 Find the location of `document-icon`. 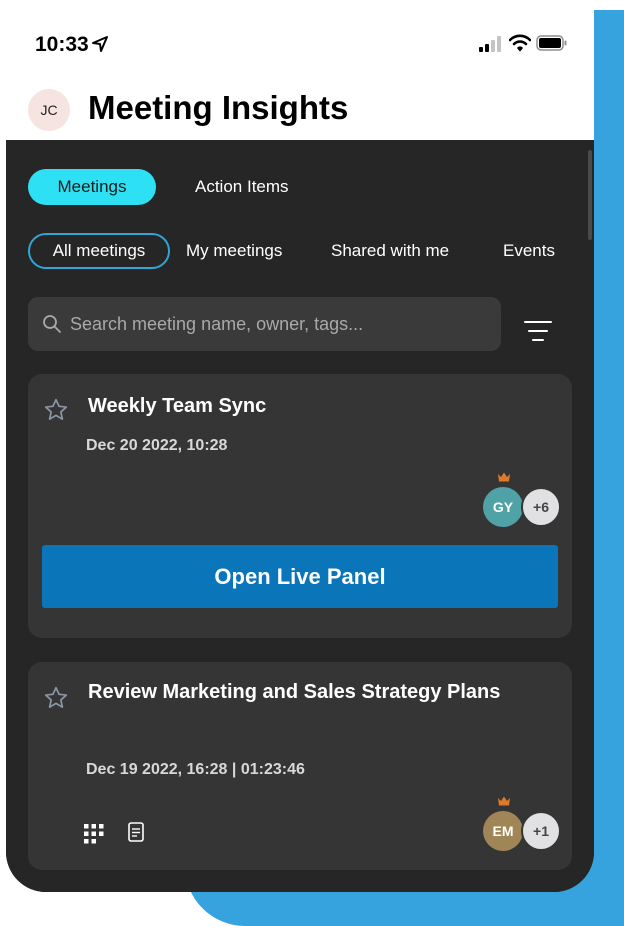

document-icon is located at coordinates (136, 832).